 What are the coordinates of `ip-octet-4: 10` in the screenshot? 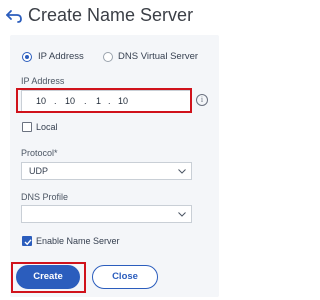 It's located at (123, 101).